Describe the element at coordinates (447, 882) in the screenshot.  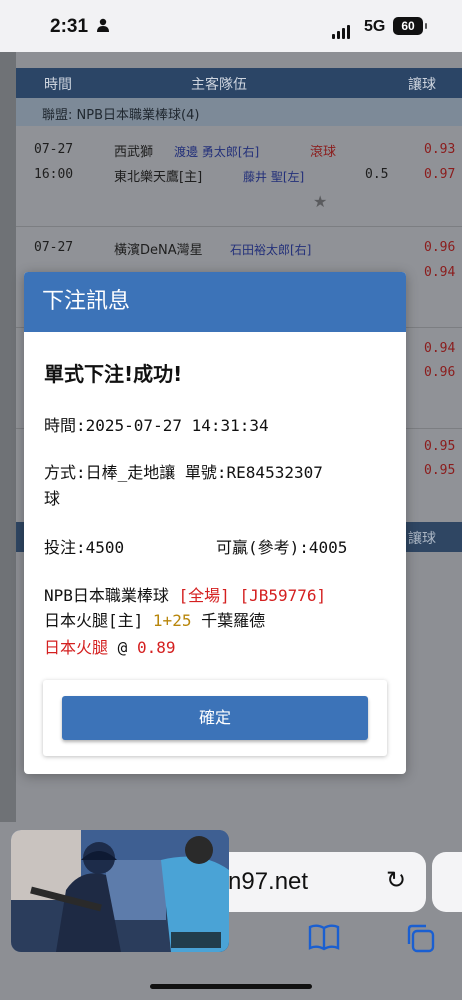
I see `tab-preview` at that location.